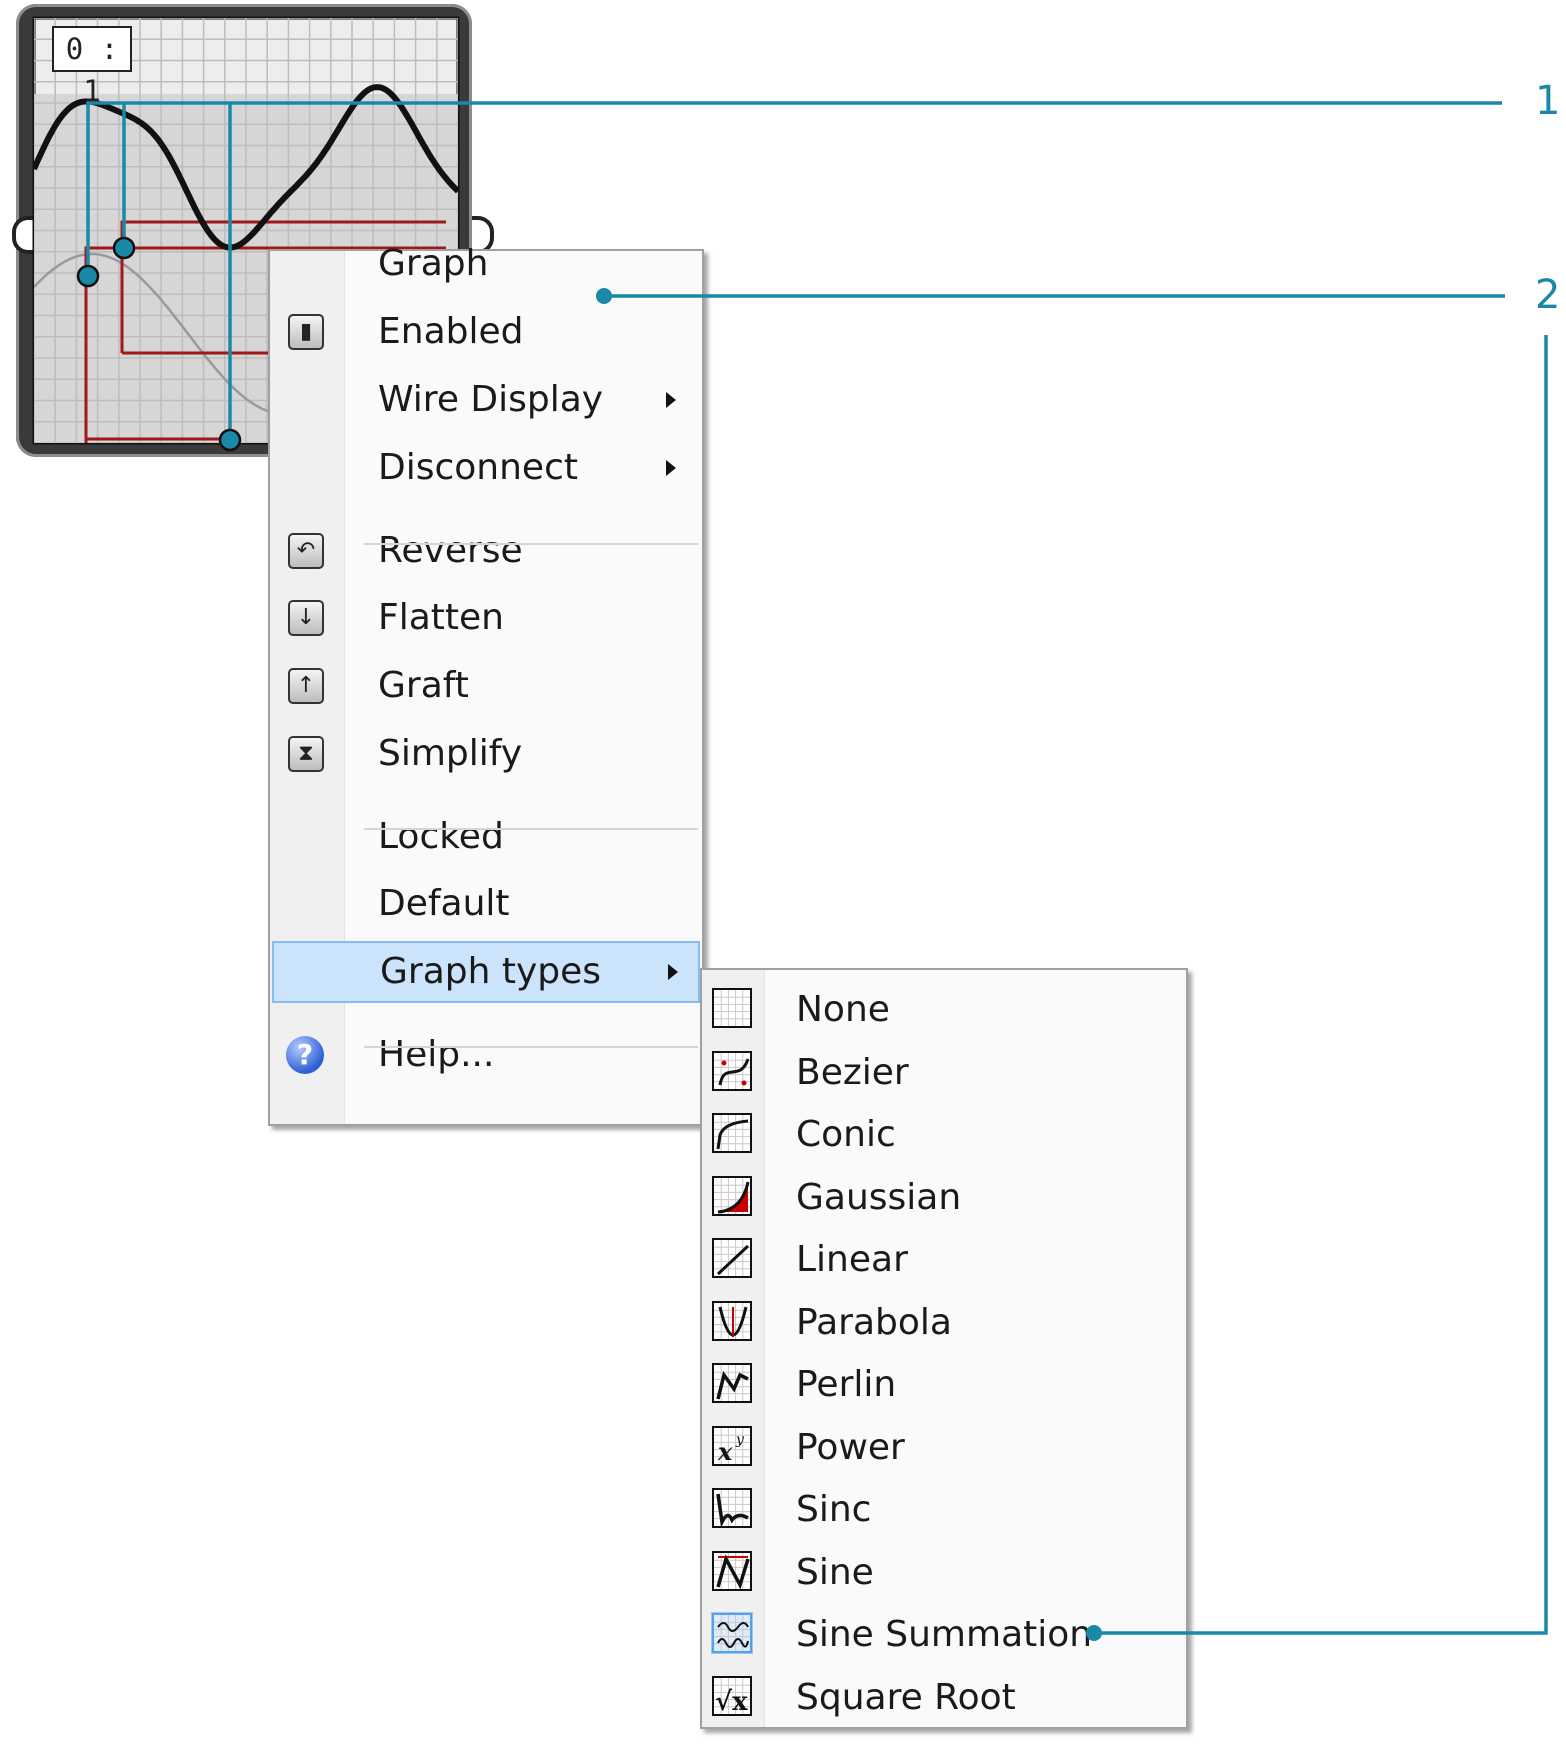  I want to click on graph-type-label: Perlin, so click(846, 1384).